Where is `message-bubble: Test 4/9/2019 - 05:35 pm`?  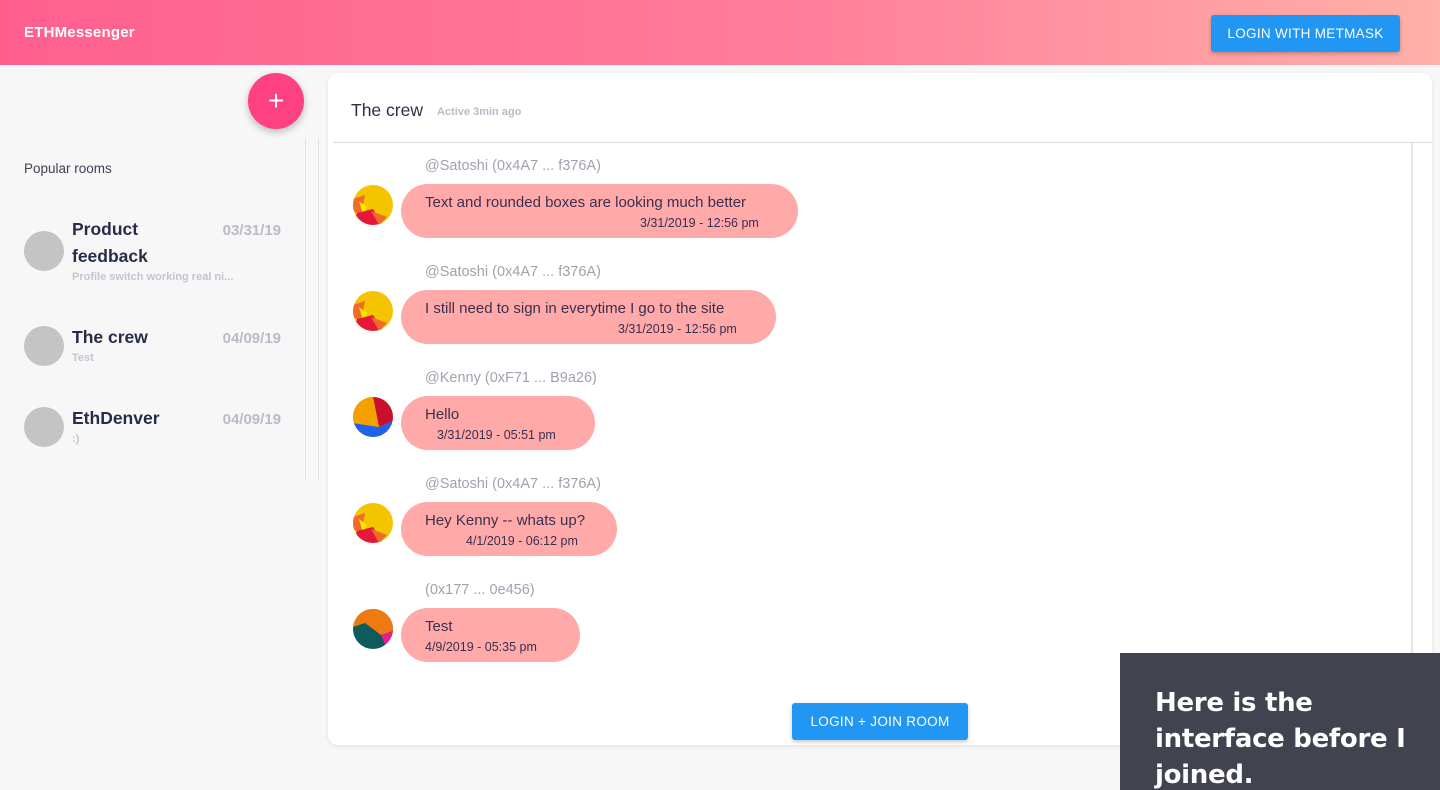
message-bubble: Test 4/9/2019 - 05:35 pm is located at coordinates (490, 635).